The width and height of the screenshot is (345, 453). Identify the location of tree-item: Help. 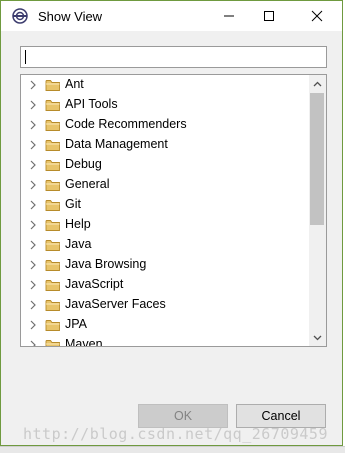
(164, 225).